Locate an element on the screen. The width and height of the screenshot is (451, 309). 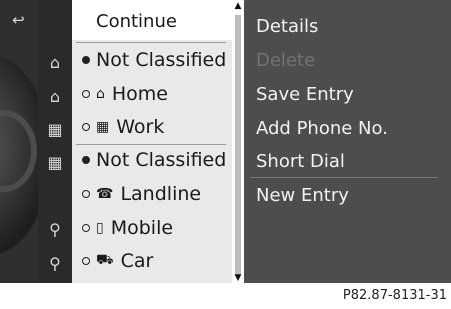
list-item-label: Mobile is located at coordinates (142, 228).